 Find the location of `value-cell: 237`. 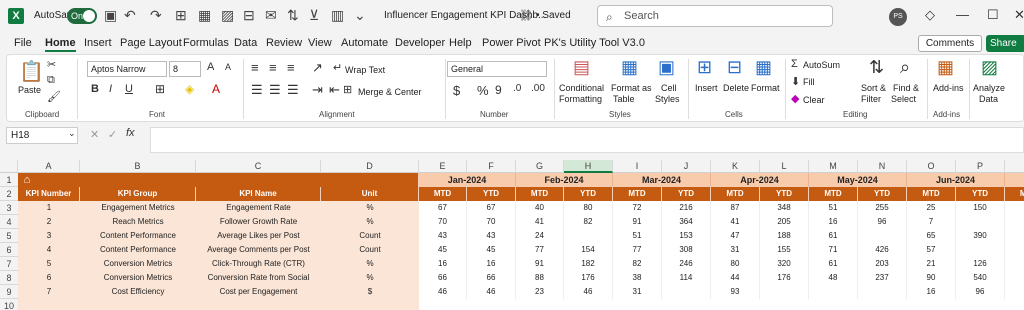

value-cell: 237 is located at coordinates (882, 278).